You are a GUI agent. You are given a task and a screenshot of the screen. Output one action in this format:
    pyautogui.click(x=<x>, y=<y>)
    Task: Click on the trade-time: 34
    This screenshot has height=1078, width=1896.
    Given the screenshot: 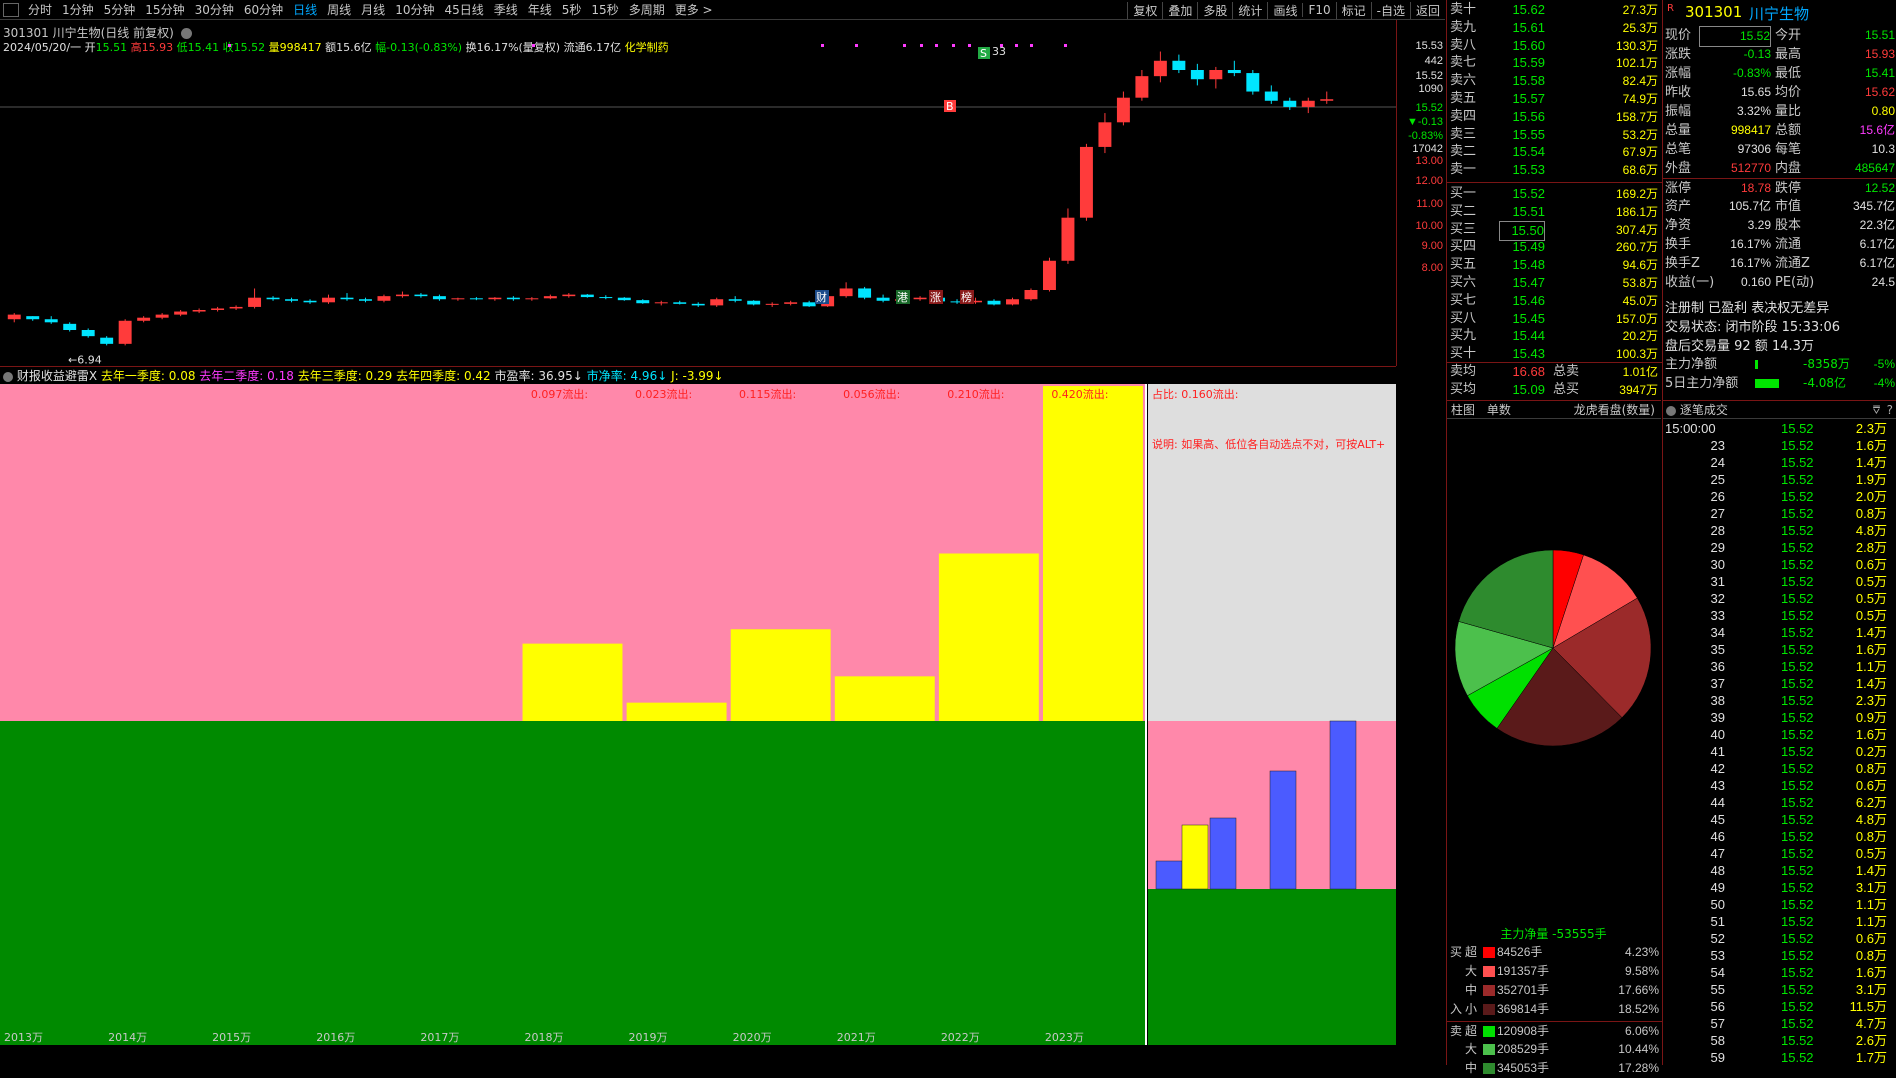 What is the action you would take?
    pyautogui.click(x=1717, y=632)
    